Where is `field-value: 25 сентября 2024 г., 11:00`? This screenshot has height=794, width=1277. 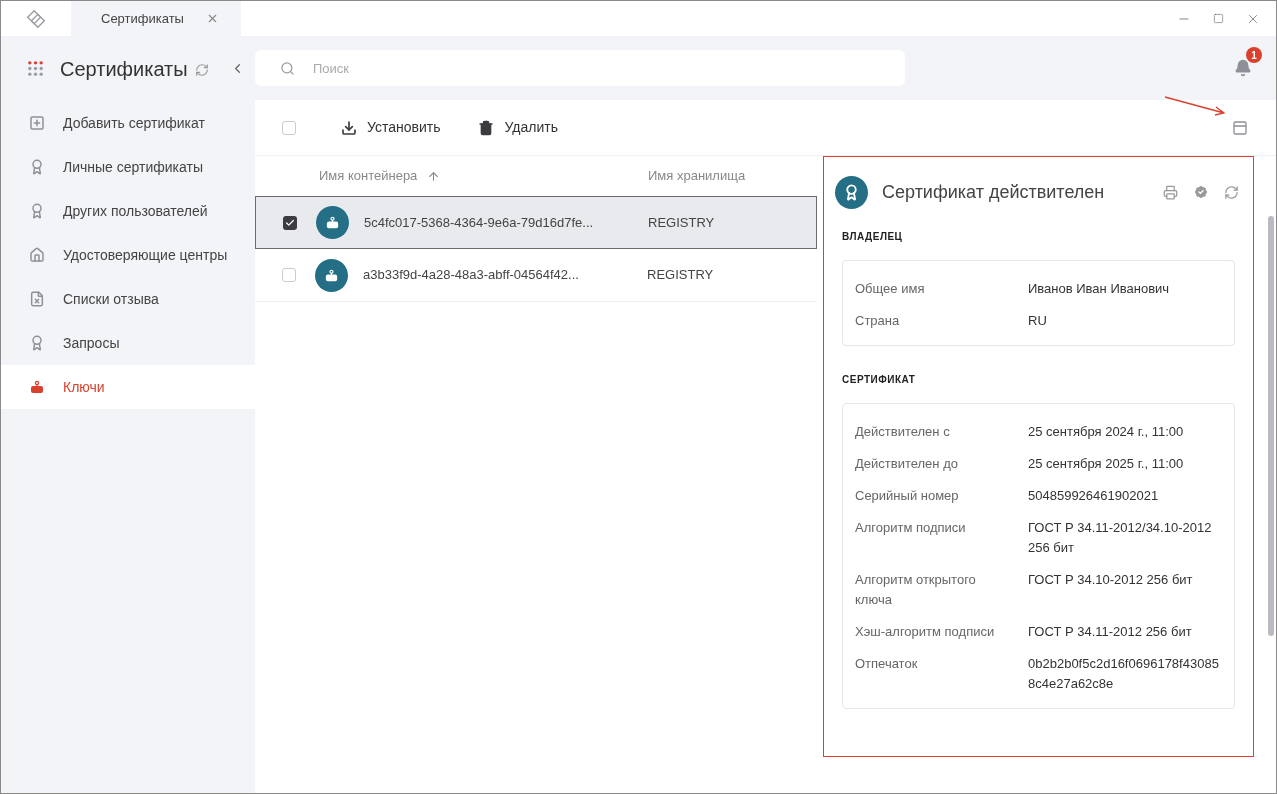 field-value: 25 сентября 2024 г., 11:00 is located at coordinates (1106, 432).